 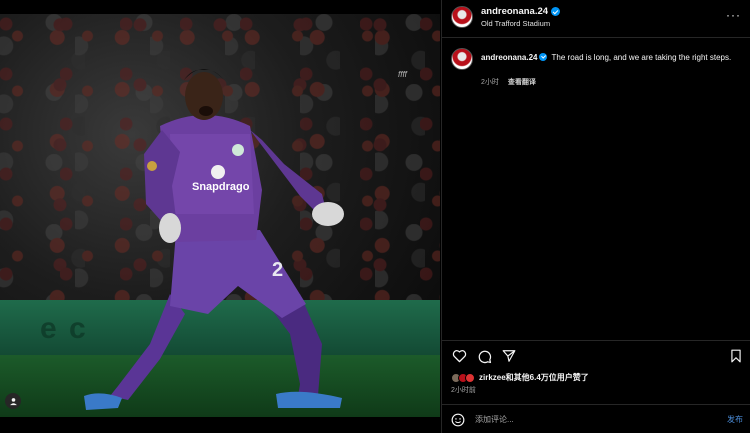 What do you see at coordinates (13, 401) in the screenshot?
I see `user-tag-icon` at bounding box center [13, 401].